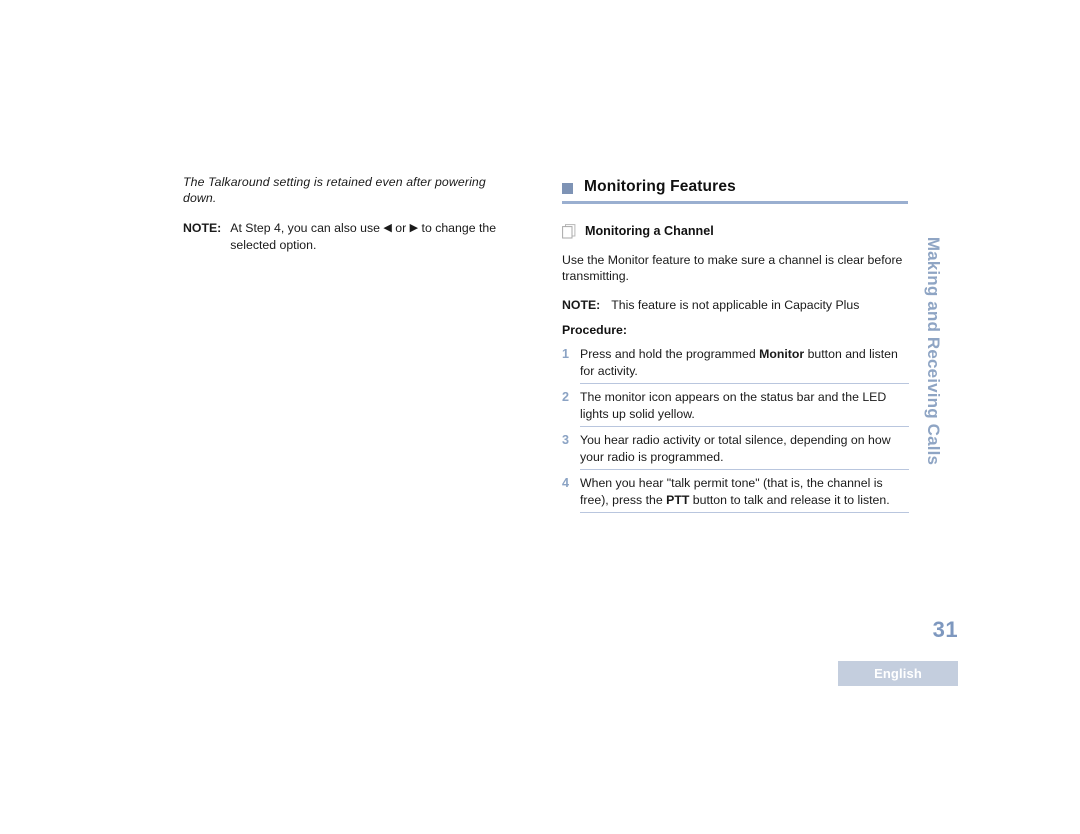 Image resolution: width=1080 pixels, height=834 pixels. What do you see at coordinates (678, 499) in the screenshot?
I see `step-text-bold: PTT` at bounding box center [678, 499].